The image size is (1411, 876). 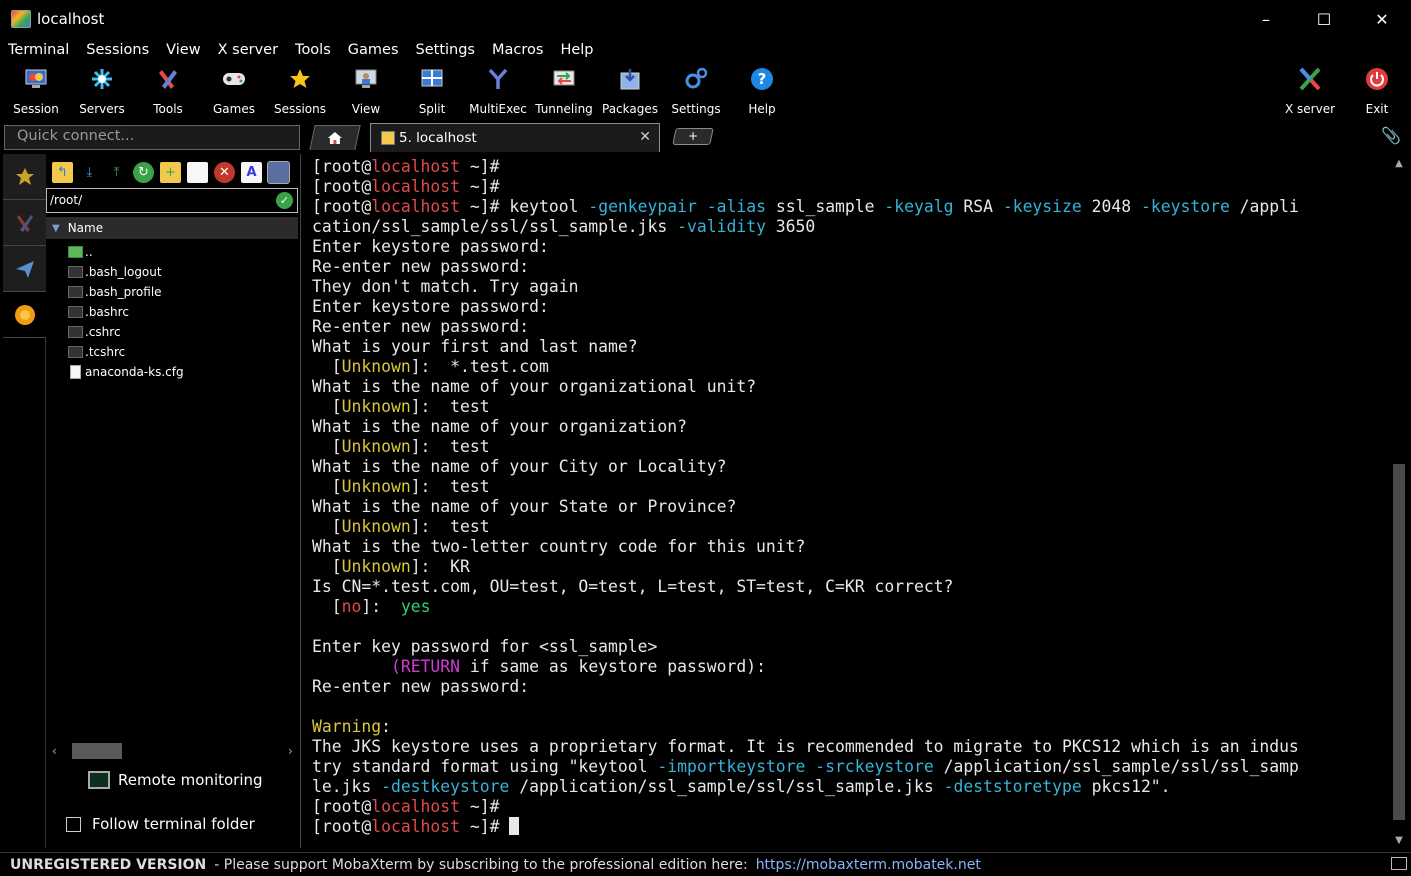 I want to click on tab-localhost: 5. localhost ✕, so click(x=515, y=137).